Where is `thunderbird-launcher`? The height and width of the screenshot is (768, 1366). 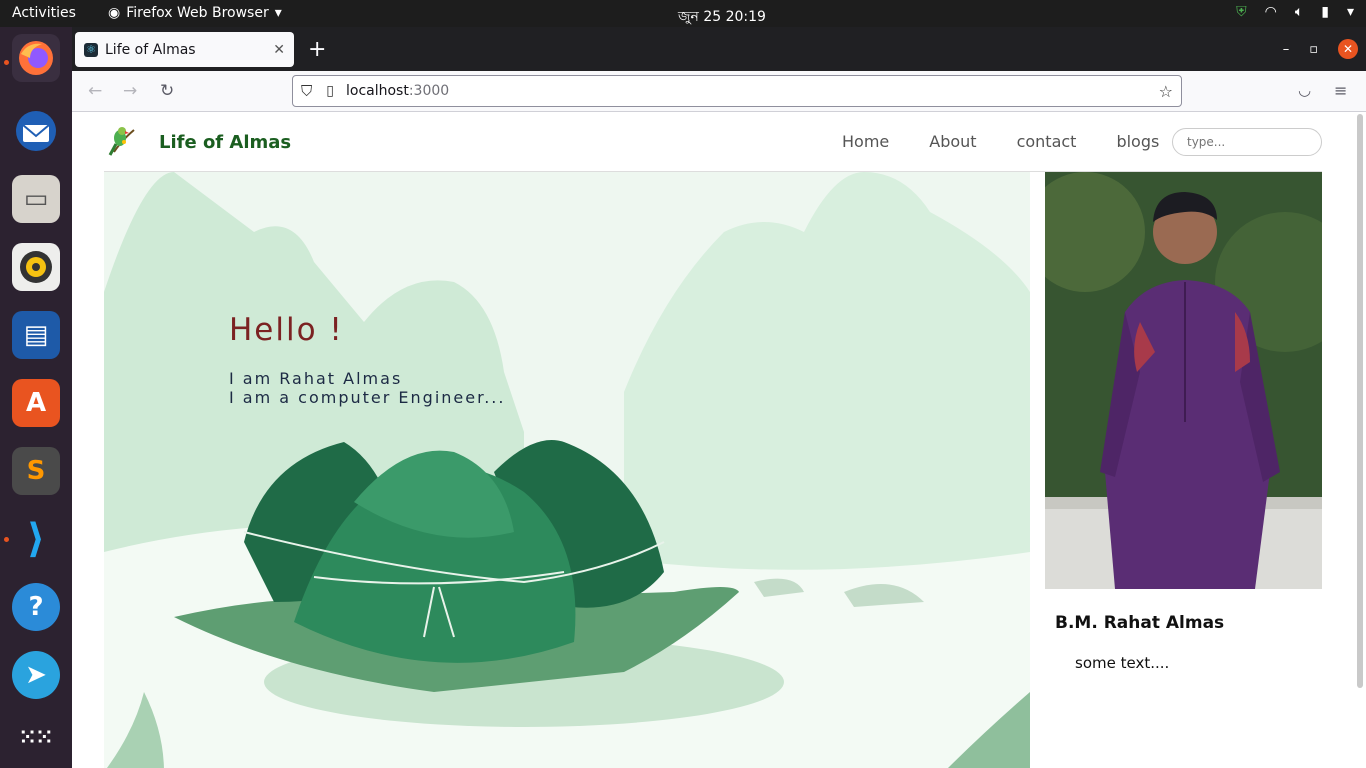
thunderbird-launcher is located at coordinates (36, 131).